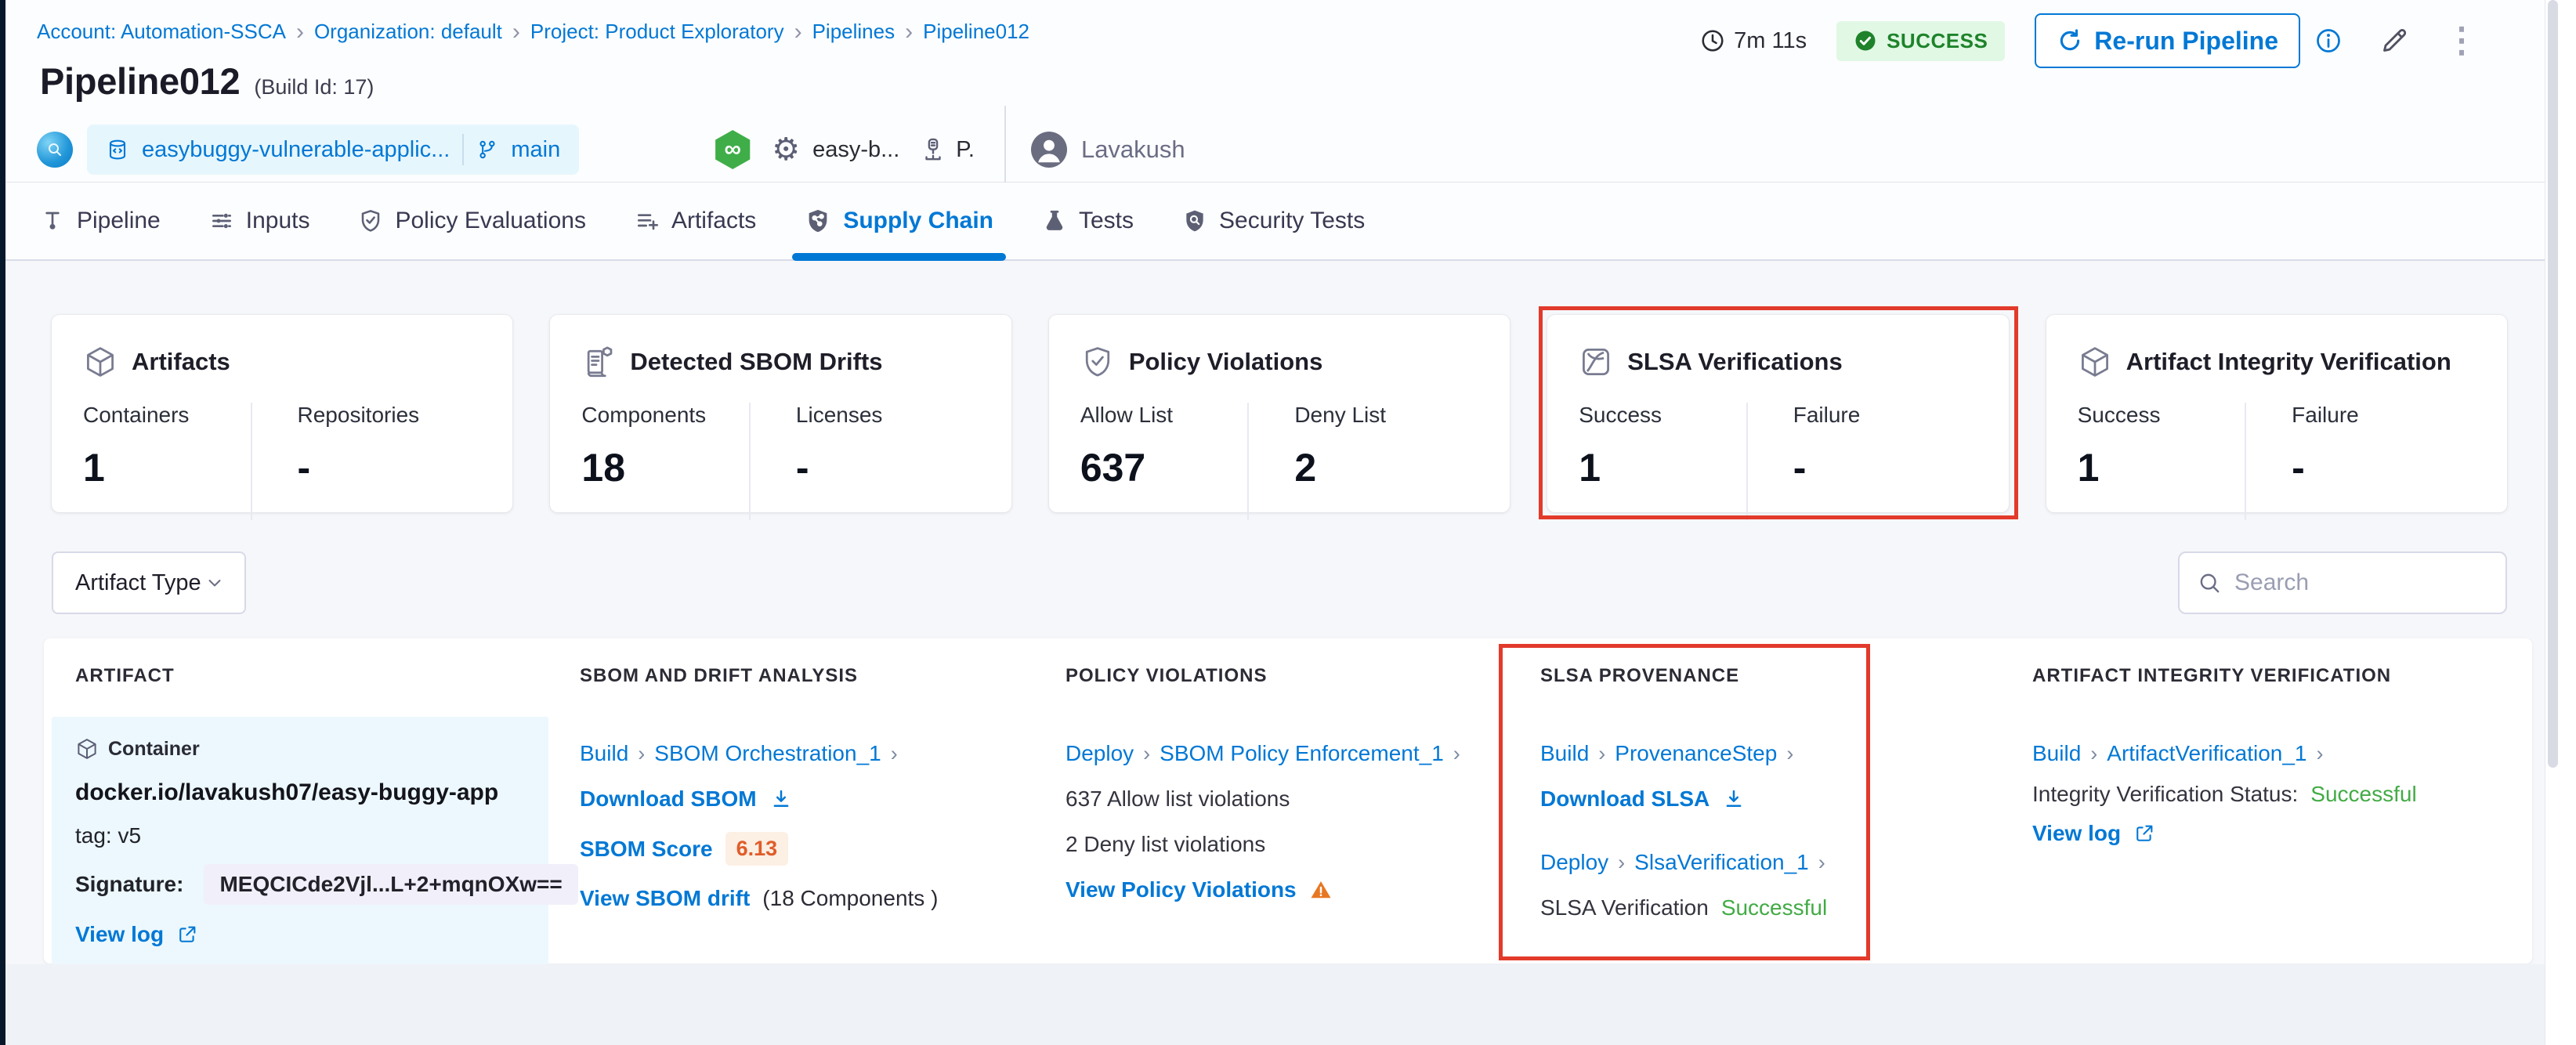 The width and height of the screenshot is (2576, 1045). Describe the element at coordinates (52, 220) in the screenshot. I see `pipeline-icon` at that location.